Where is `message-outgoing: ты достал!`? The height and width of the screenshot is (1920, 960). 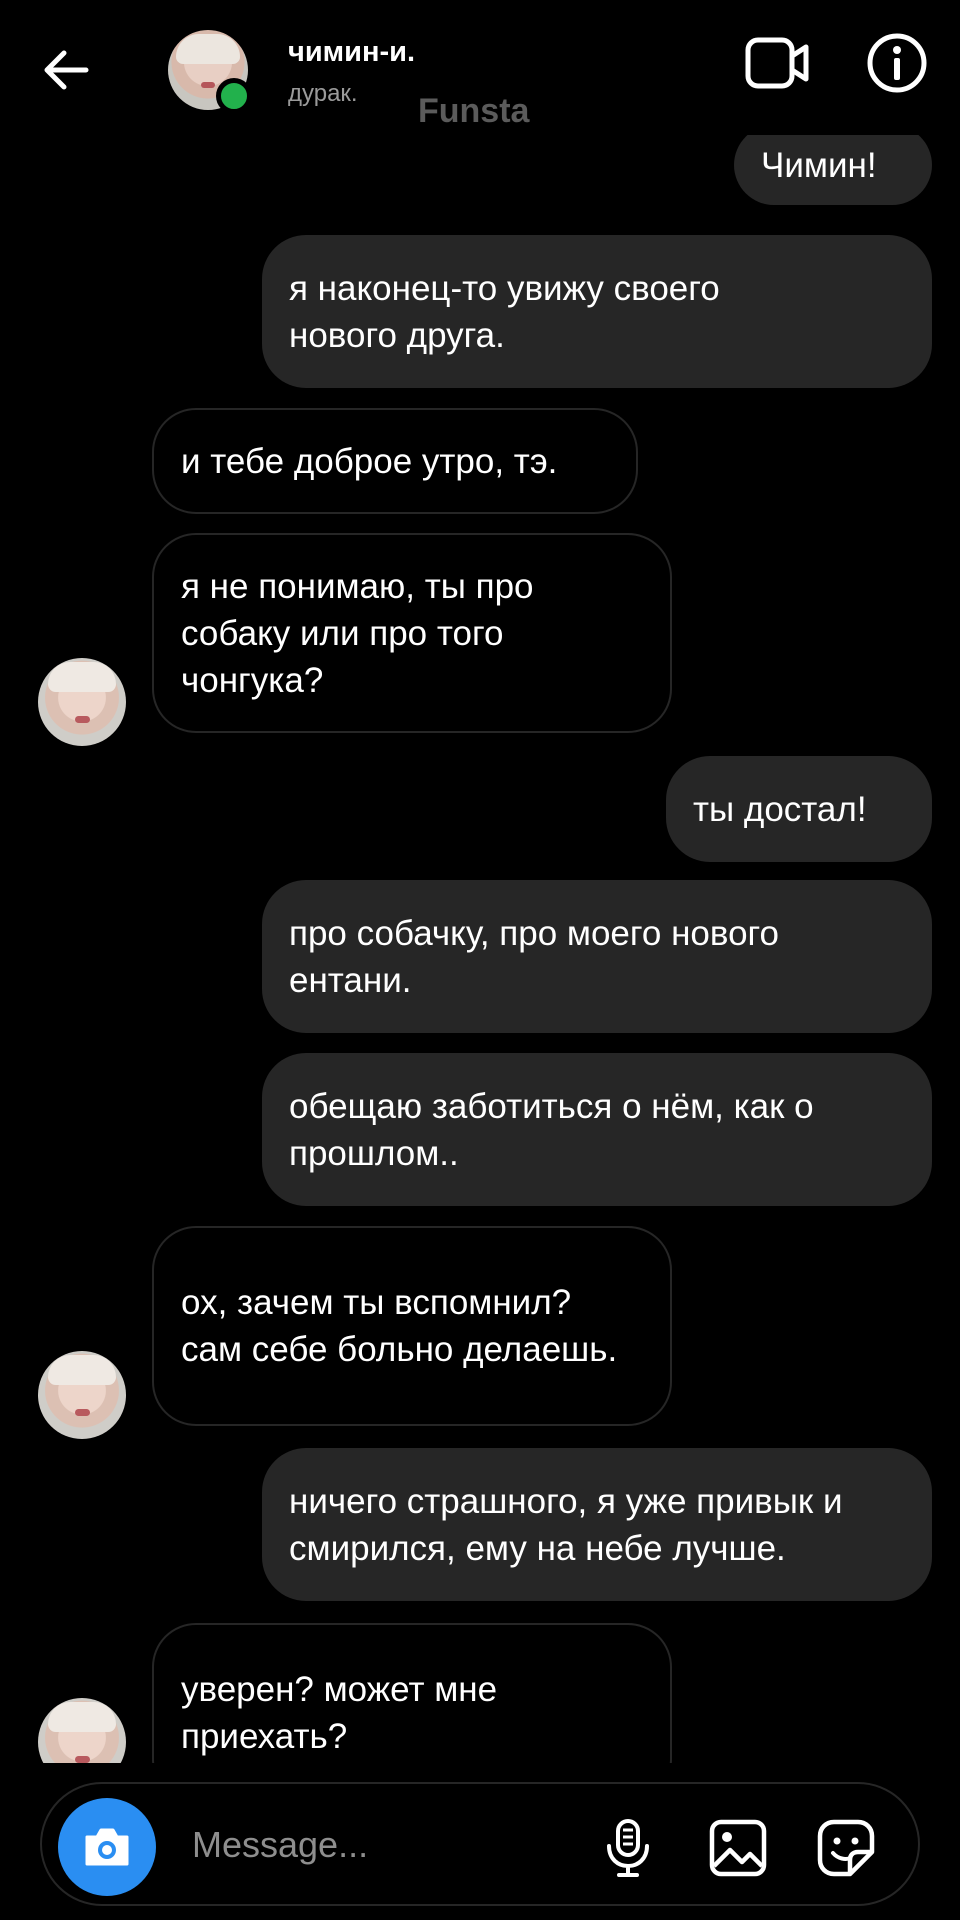 message-outgoing: ты достал! is located at coordinates (799, 809).